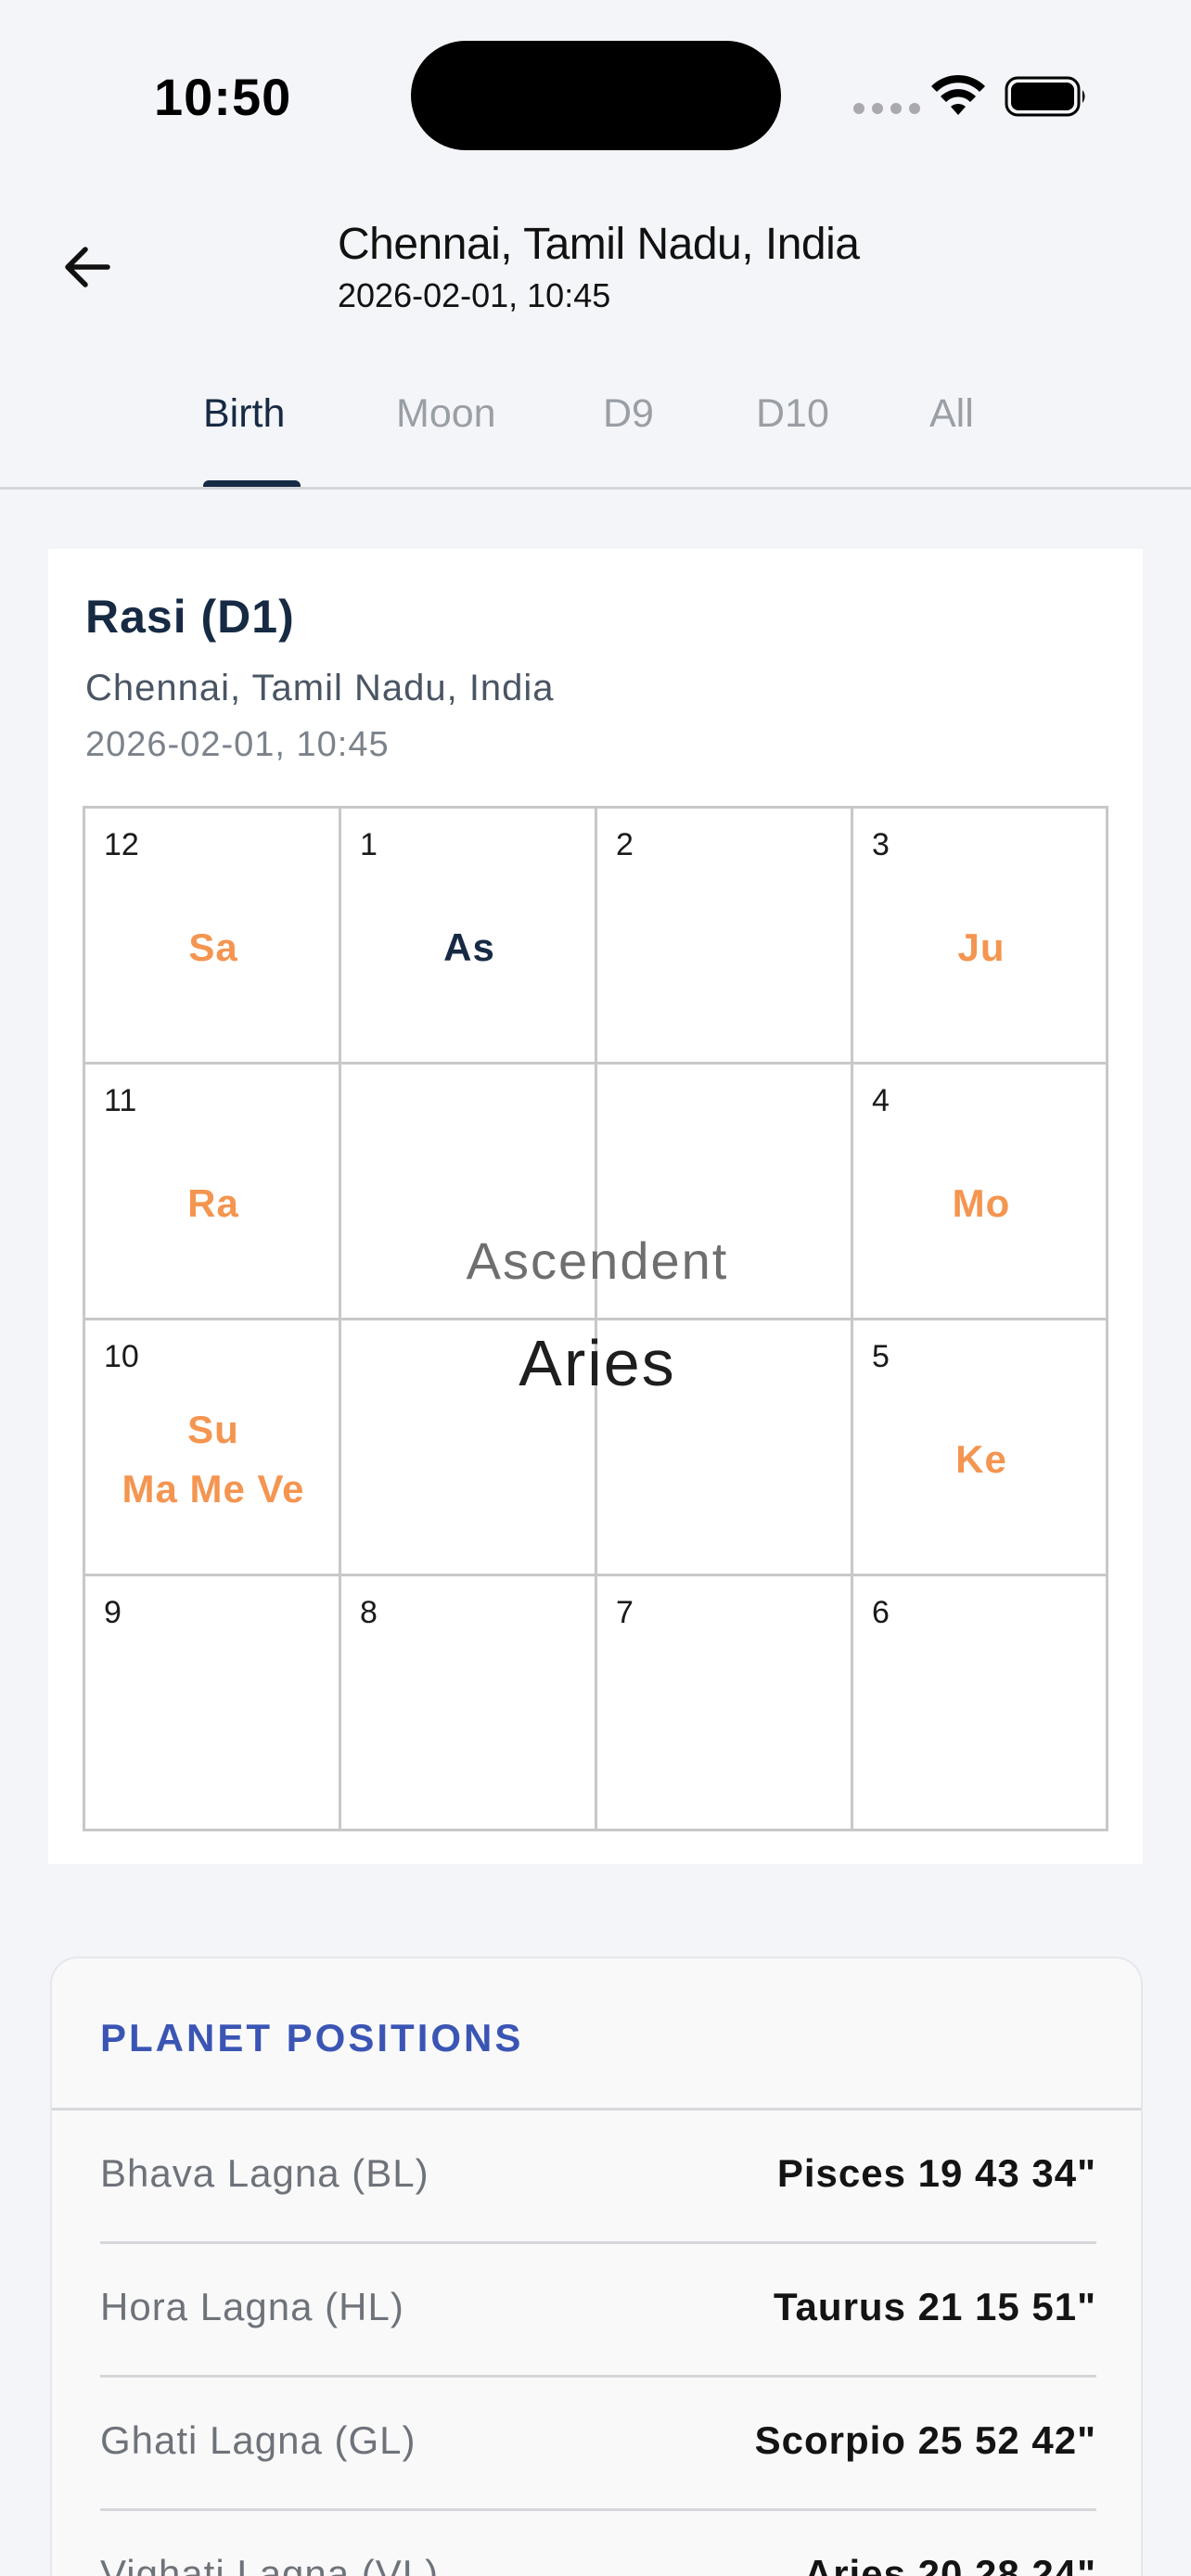 Image resolution: width=1191 pixels, height=2576 pixels. I want to click on house-cell: 1 As, so click(469, 937).